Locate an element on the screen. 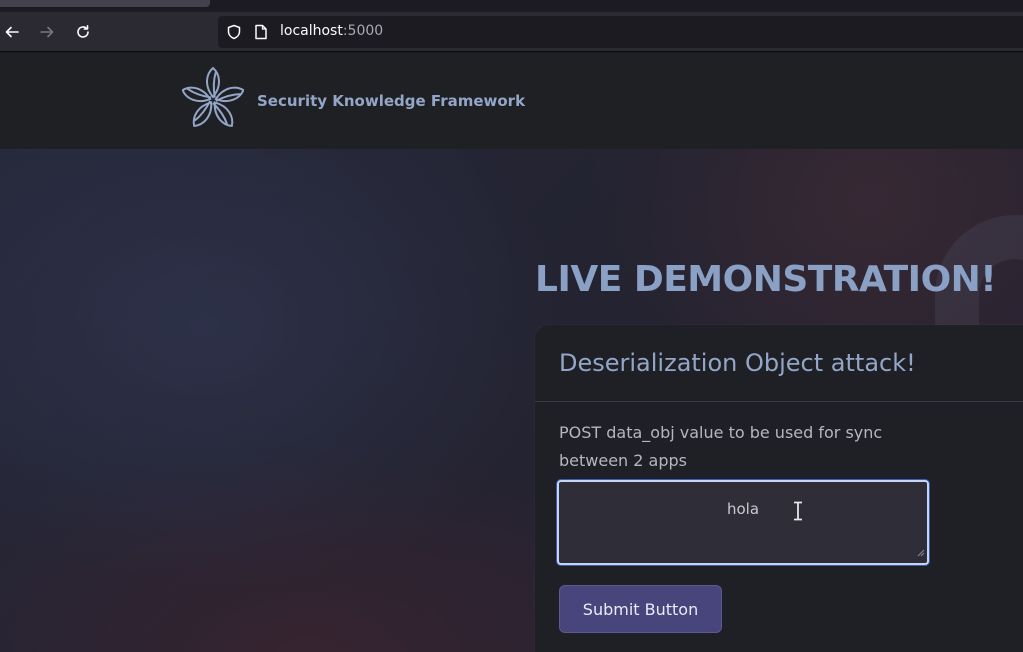  active-tab is located at coordinates (105, 3).